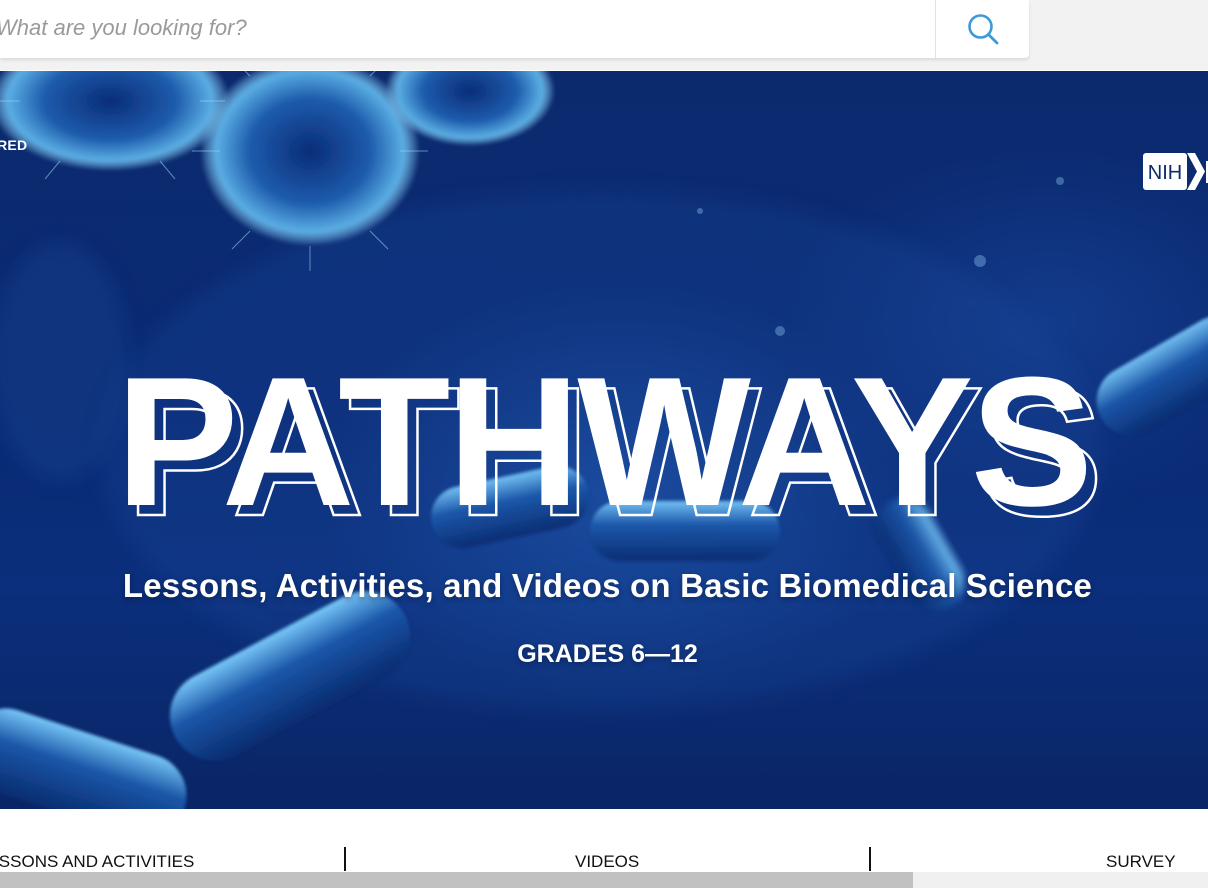 This screenshot has width=1208, height=888. I want to click on search-icon, so click(982, 29).